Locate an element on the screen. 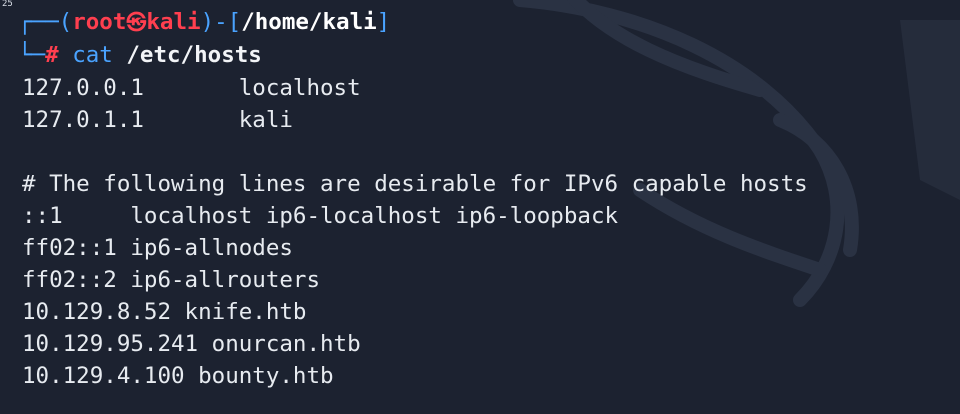 This screenshot has width=960, height=414. output-line: ff02::1 ip6-allnodes is located at coordinates (157, 248).